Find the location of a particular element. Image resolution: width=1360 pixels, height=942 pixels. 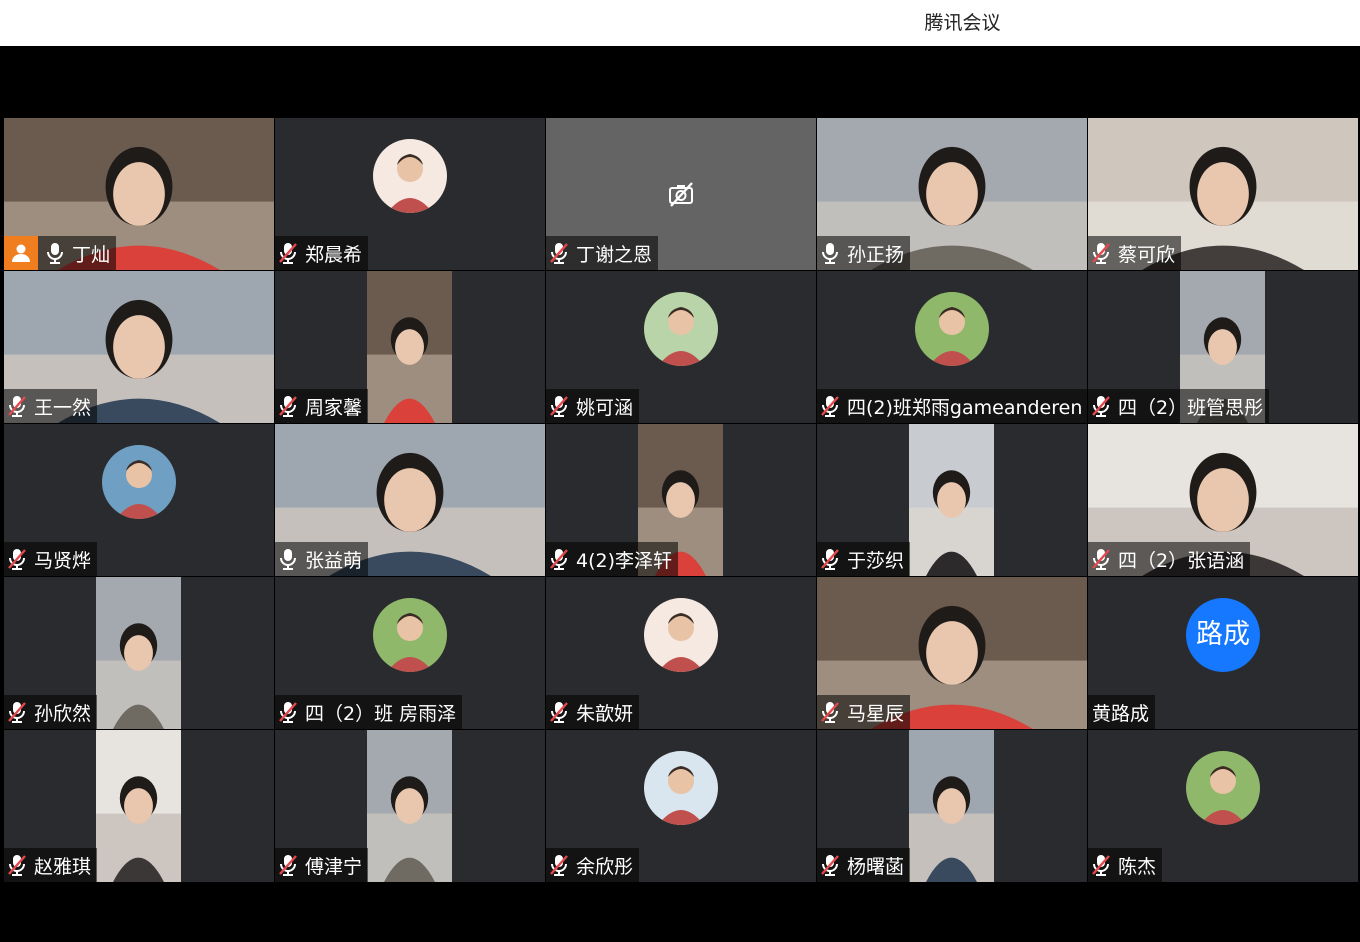

participant-nametag: 四（2）班管思彤 is located at coordinates (1179, 406).